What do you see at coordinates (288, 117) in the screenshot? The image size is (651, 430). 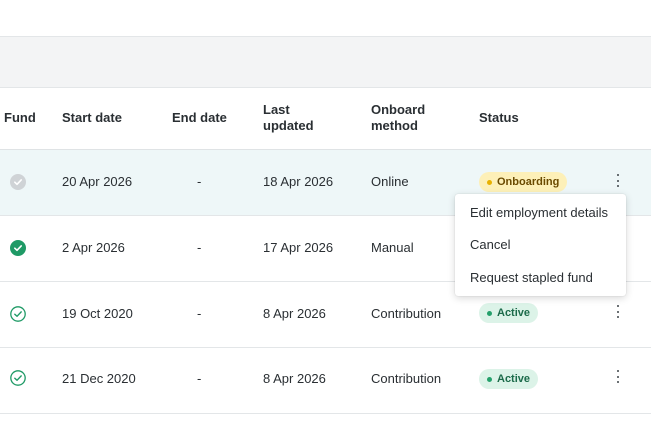 I see `header-last-updated: Last updated` at bounding box center [288, 117].